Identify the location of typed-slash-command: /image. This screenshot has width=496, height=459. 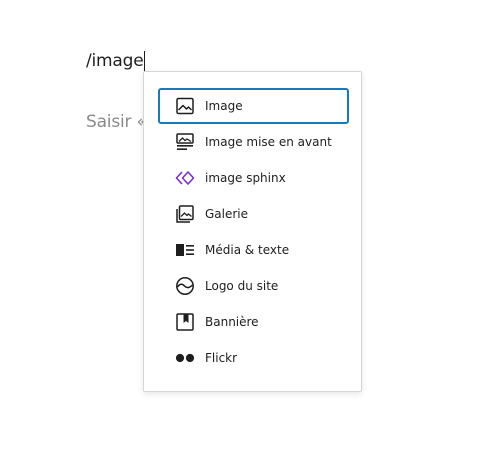
(115, 61).